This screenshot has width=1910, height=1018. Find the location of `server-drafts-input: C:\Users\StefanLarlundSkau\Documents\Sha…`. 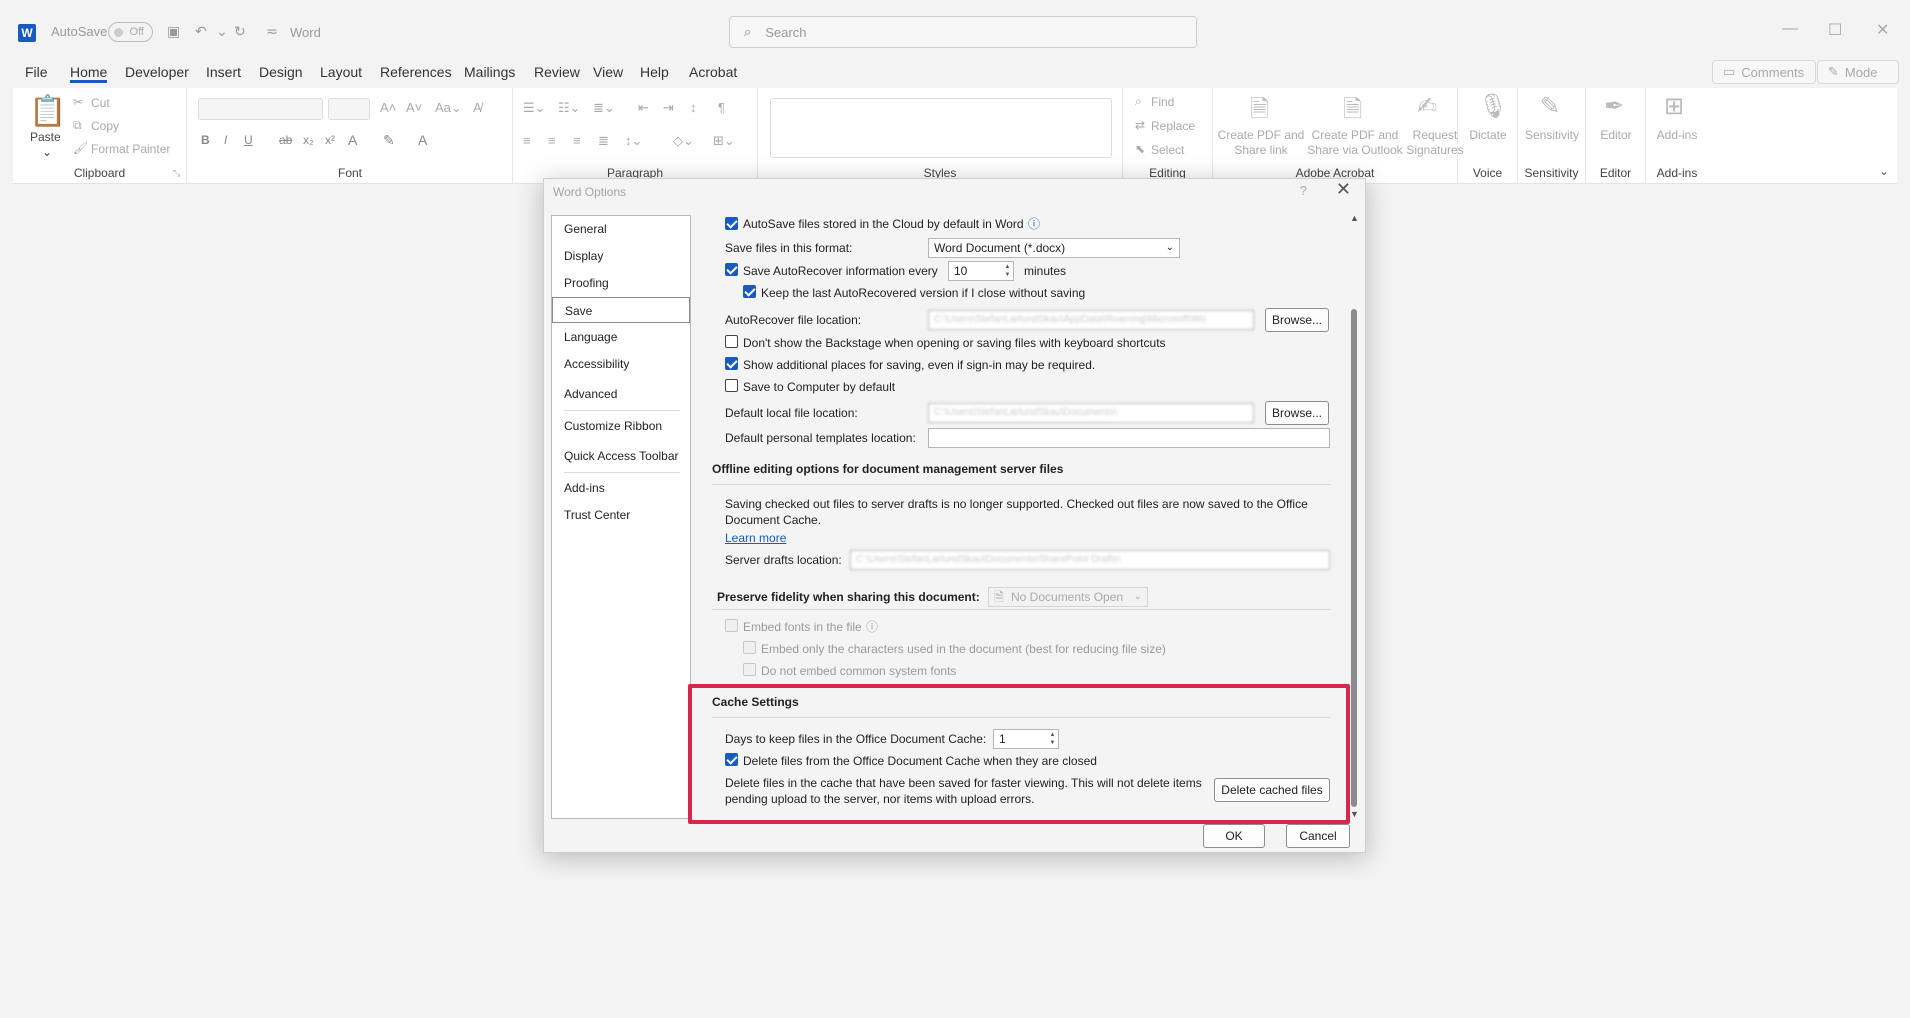

server-drafts-input: C:\Users\StefanLarlundSkau\Documents\Sha… is located at coordinates (1090, 560).